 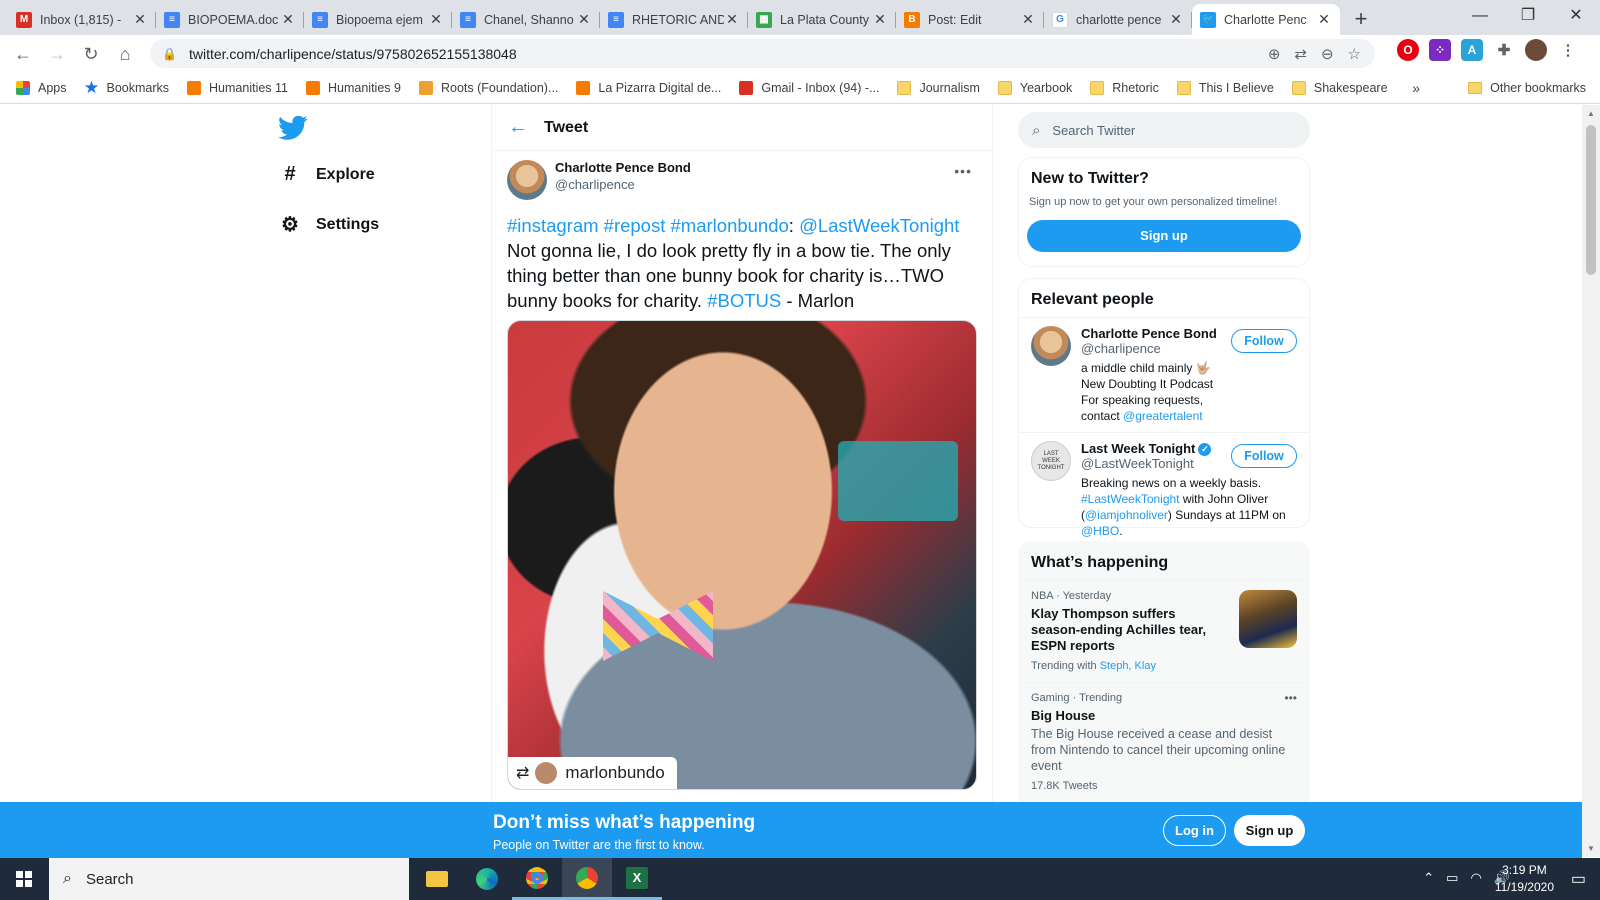 What do you see at coordinates (378, 19) in the screenshot?
I see `browser-tab: ≡ Biopoema ejem ✕` at bounding box center [378, 19].